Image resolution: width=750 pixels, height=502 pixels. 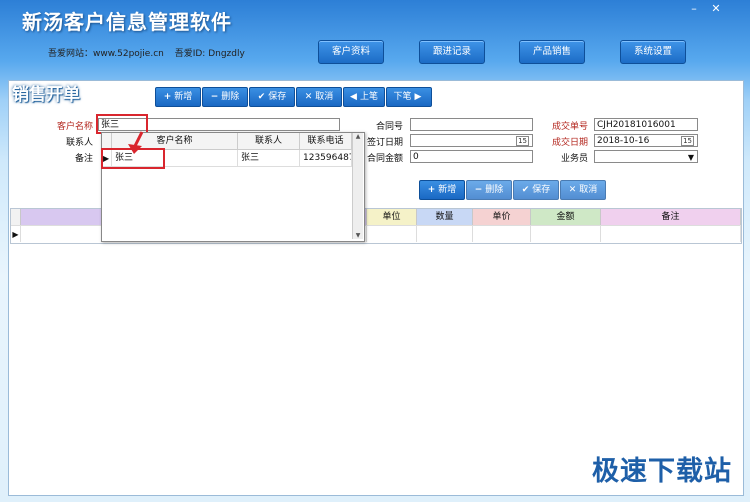 What do you see at coordinates (389, 127) in the screenshot?
I see `contract-no-label: 合同号` at bounding box center [389, 127].